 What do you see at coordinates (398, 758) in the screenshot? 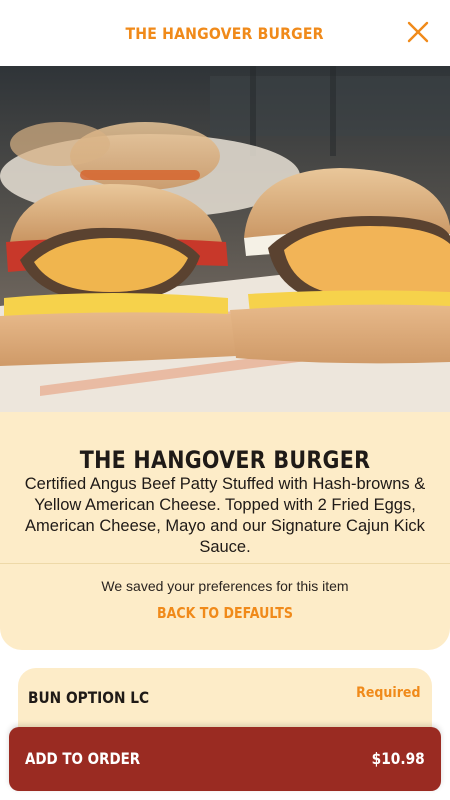
I see `order-price: $10.98` at bounding box center [398, 758].